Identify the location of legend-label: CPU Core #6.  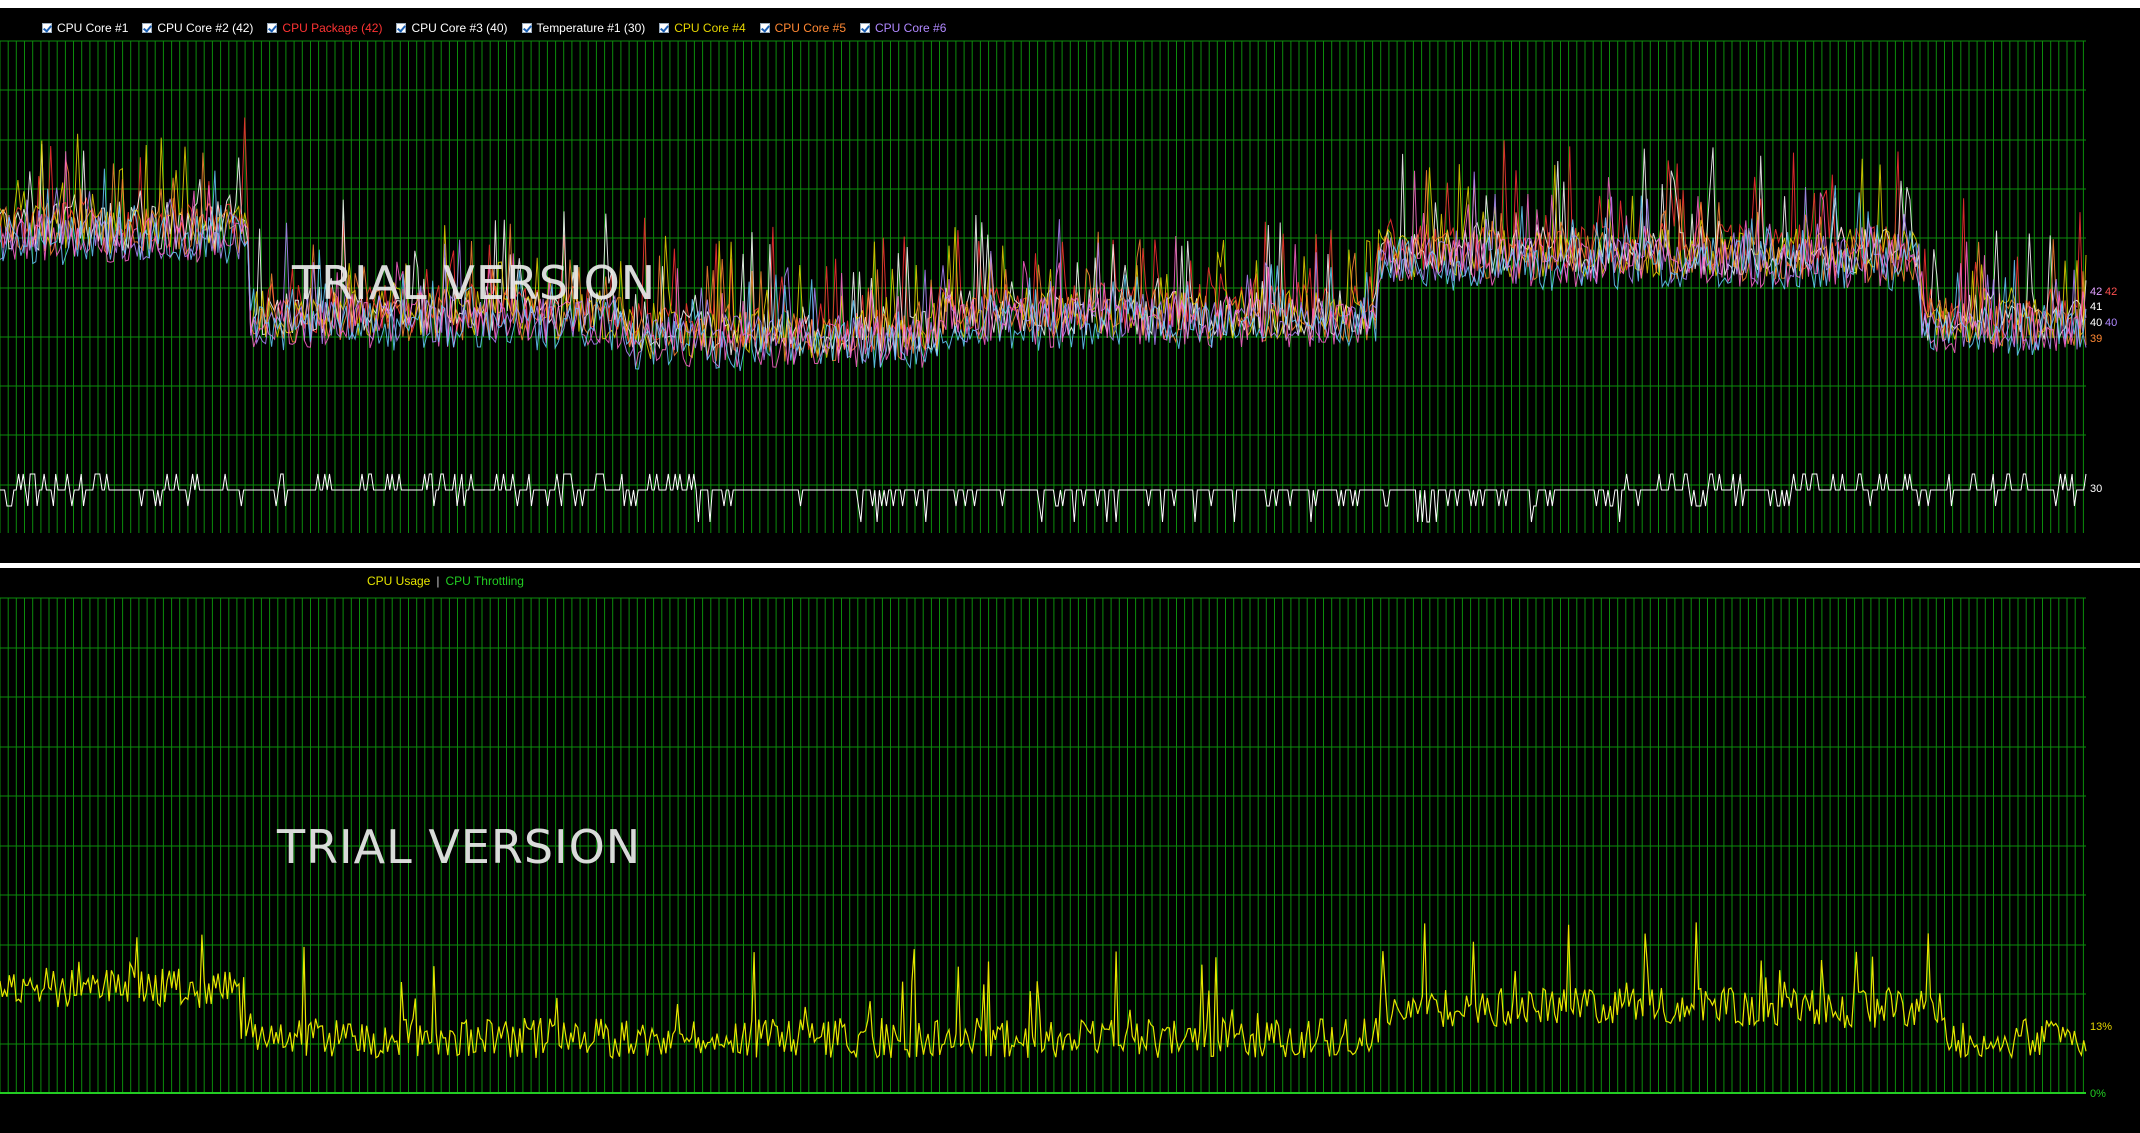
(911, 28).